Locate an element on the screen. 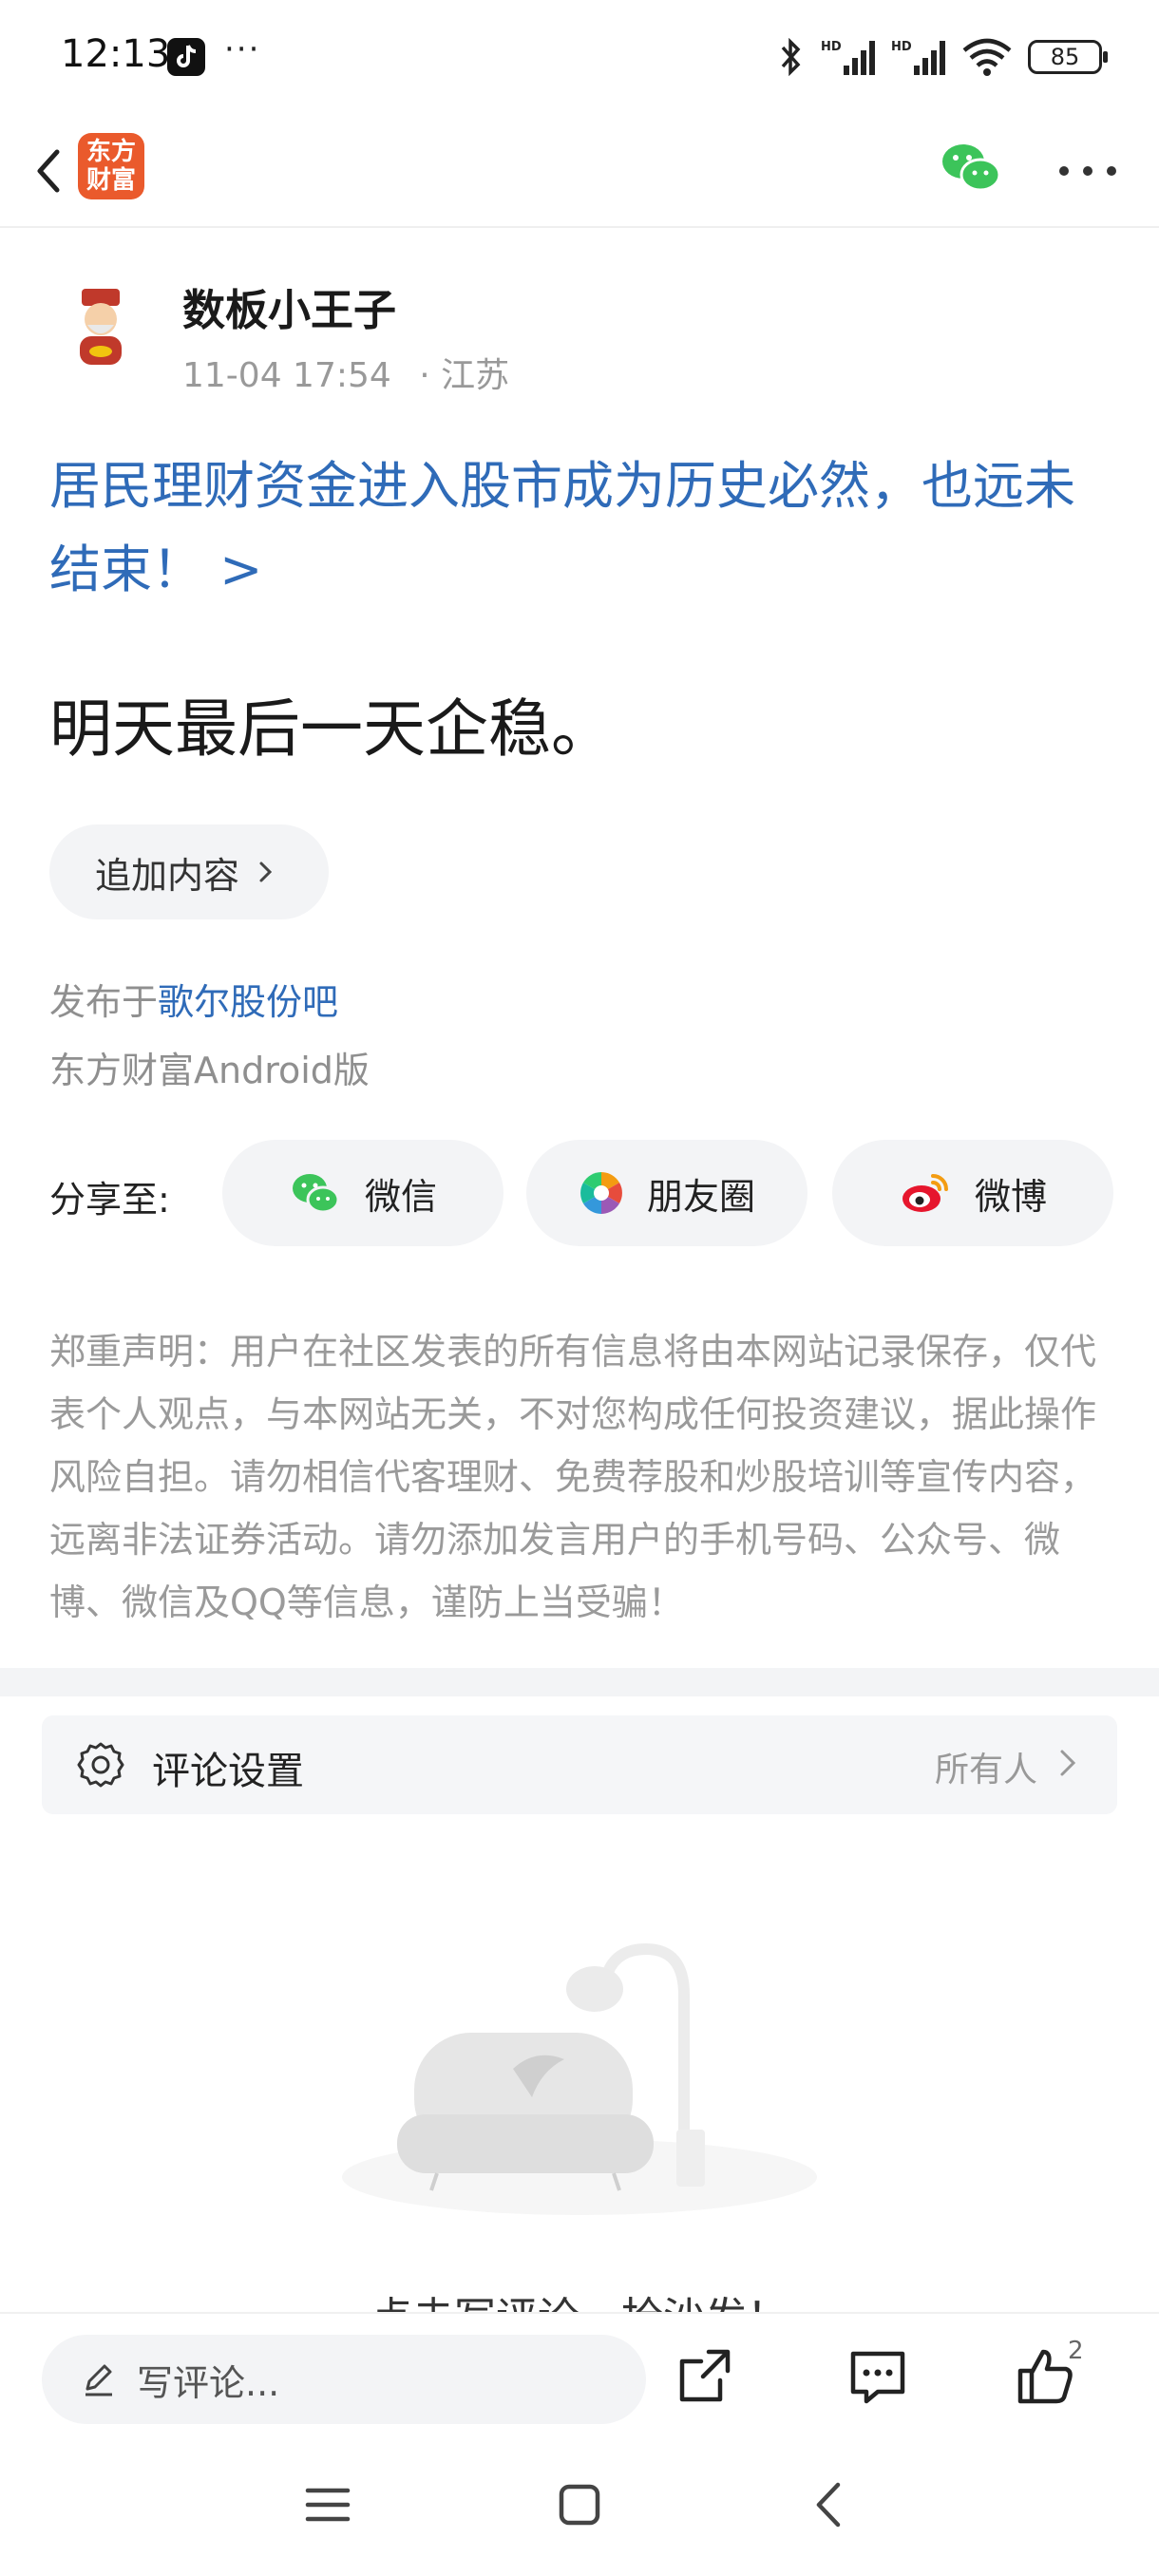 Image resolution: width=1159 pixels, height=2576 pixels. section-divider is located at coordinates (579, 1682).